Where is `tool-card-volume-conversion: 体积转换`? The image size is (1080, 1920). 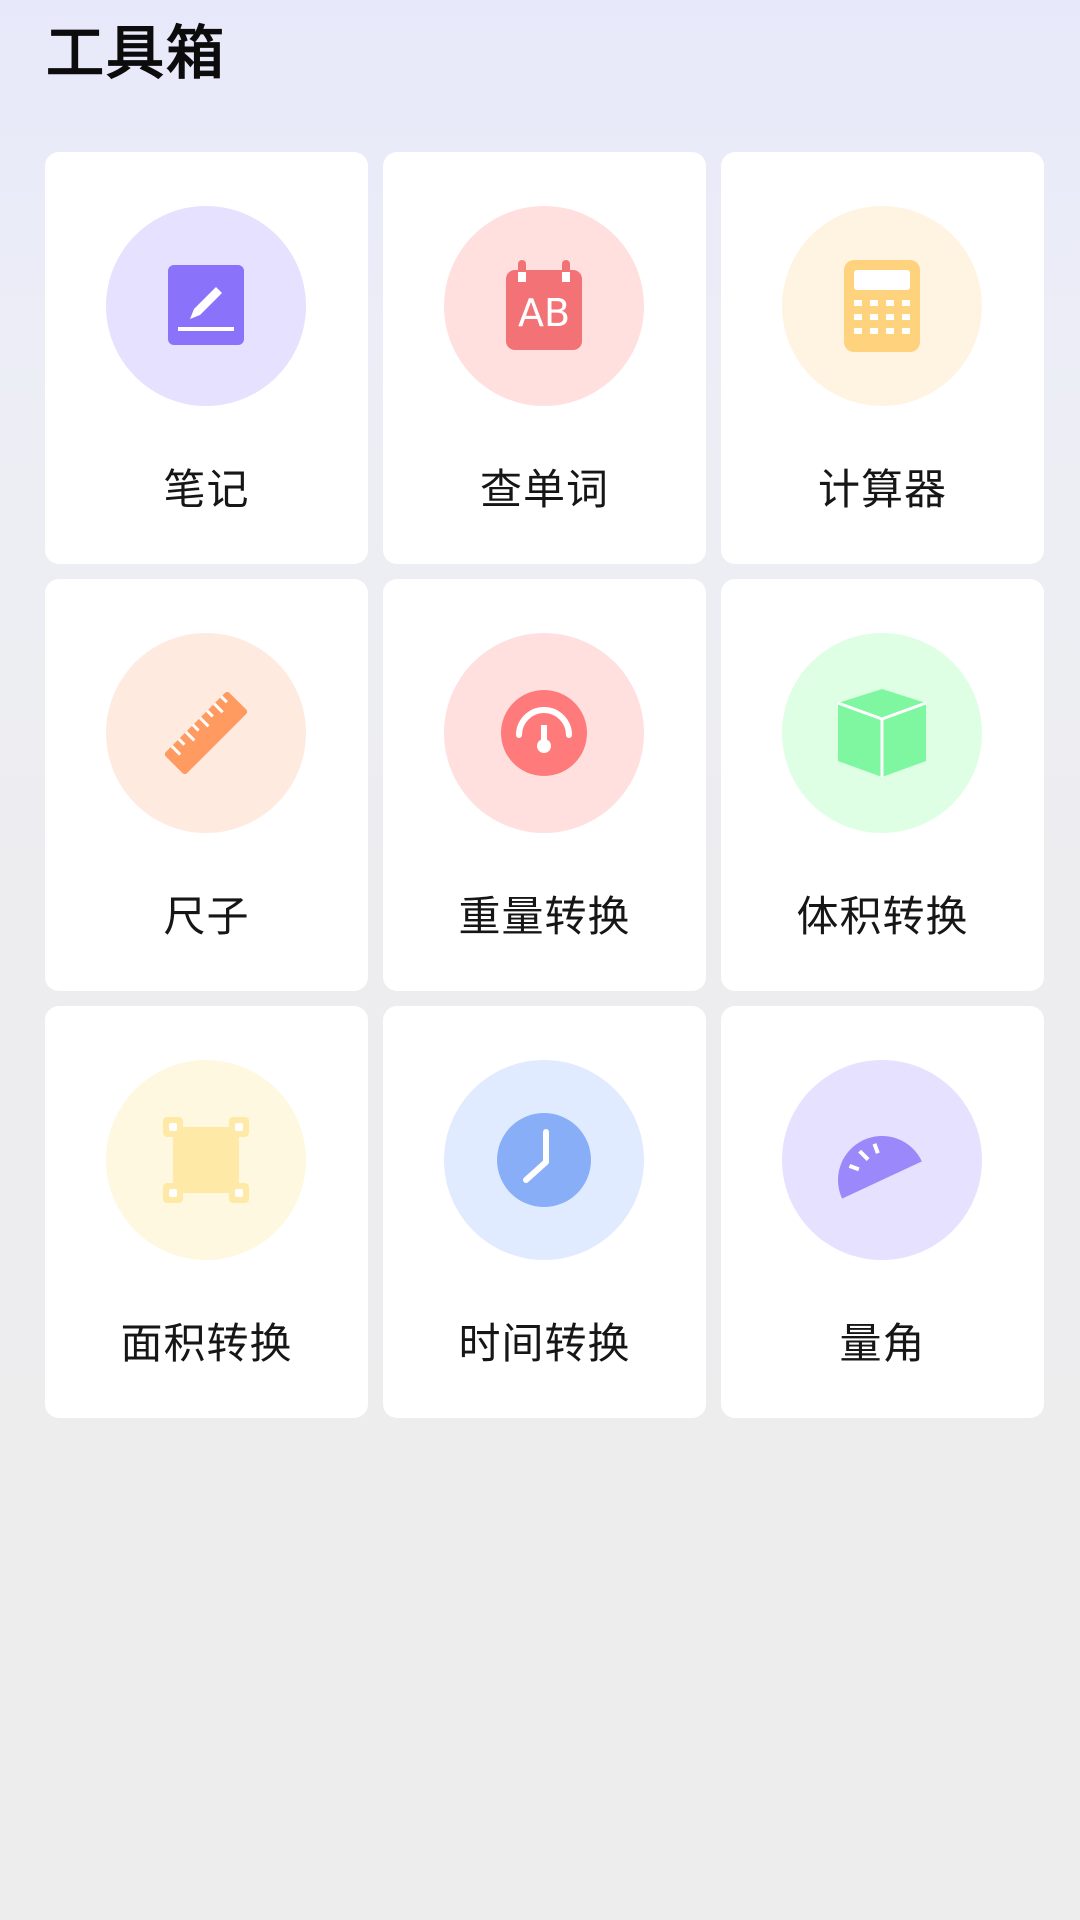
tool-card-volume-conversion: 体积转换 is located at coordinates (882, 785).